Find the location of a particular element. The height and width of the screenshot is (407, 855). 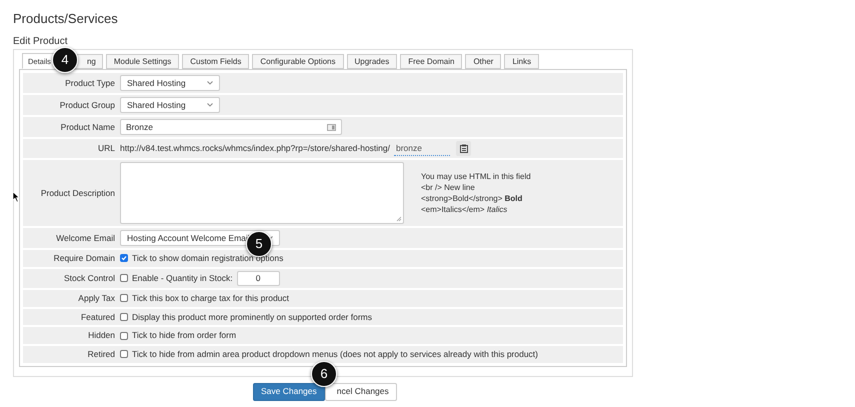

url-text: http://v84.test.whmcs.rocks/whmcs/index.php?rp=/store/shared-hosting/ is located at coordinates (255, 148).